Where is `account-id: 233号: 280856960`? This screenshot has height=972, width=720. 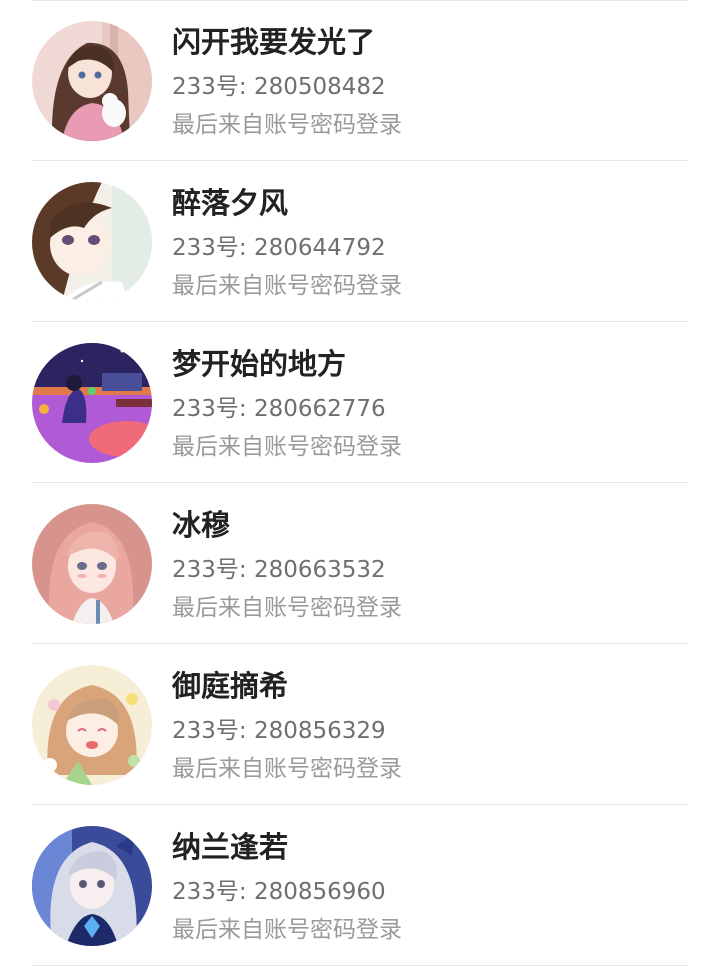 account-id: 233号: 280856960 is located at coordinates (279, 892).